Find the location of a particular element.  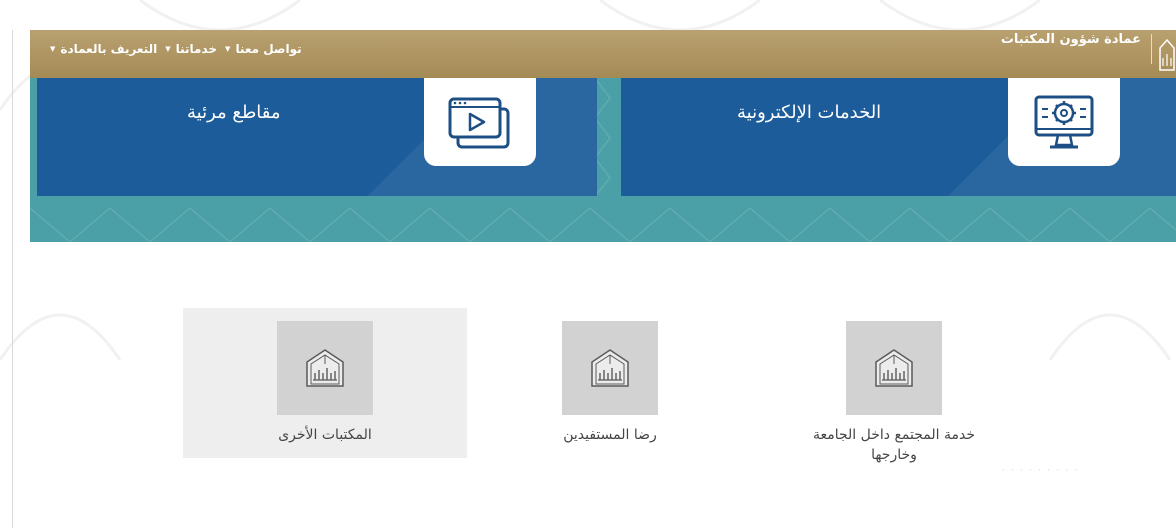

nav-about: التعريف بالعمادة ▼ is located at coordinates (103, 49).